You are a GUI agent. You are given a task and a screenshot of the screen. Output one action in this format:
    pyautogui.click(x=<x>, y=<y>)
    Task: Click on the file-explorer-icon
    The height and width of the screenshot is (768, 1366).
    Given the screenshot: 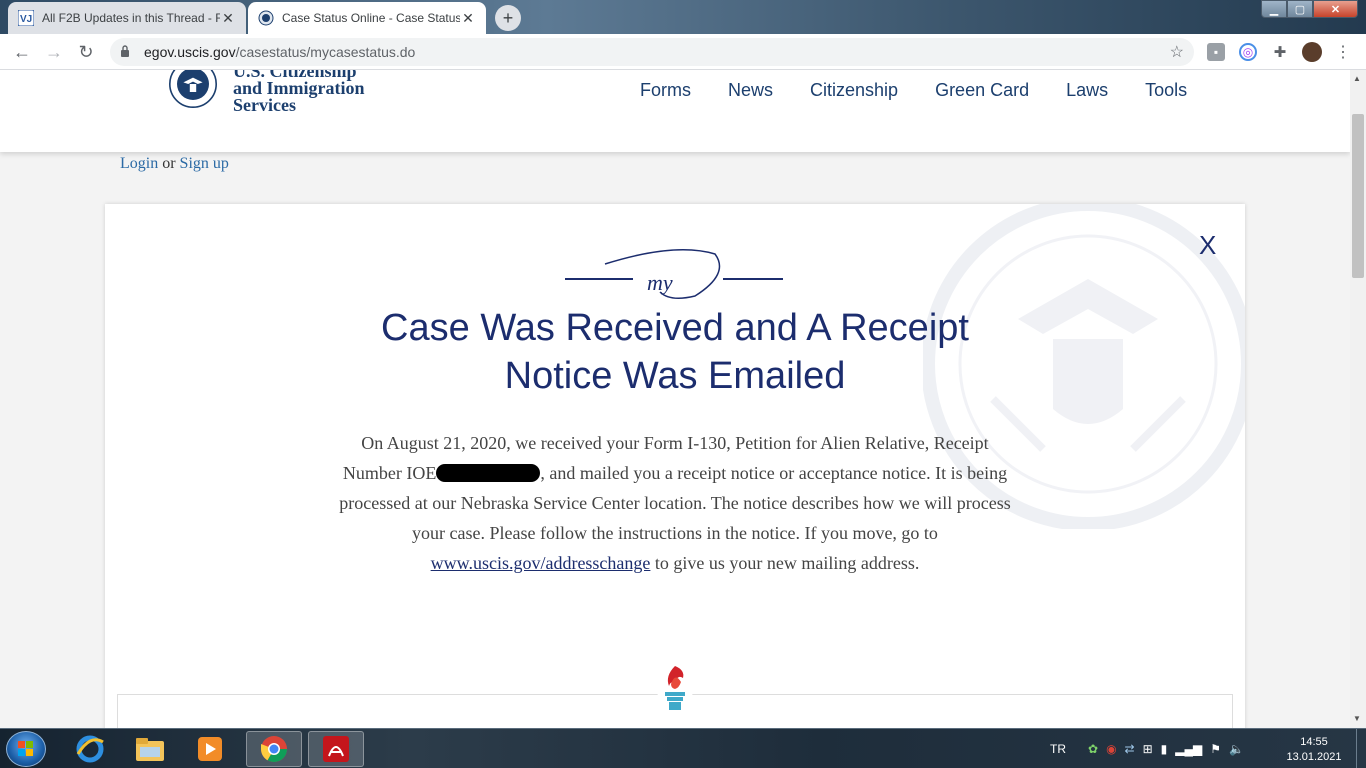 What is the action you would take?
    pyautogui.click(x=150, y=749)
    